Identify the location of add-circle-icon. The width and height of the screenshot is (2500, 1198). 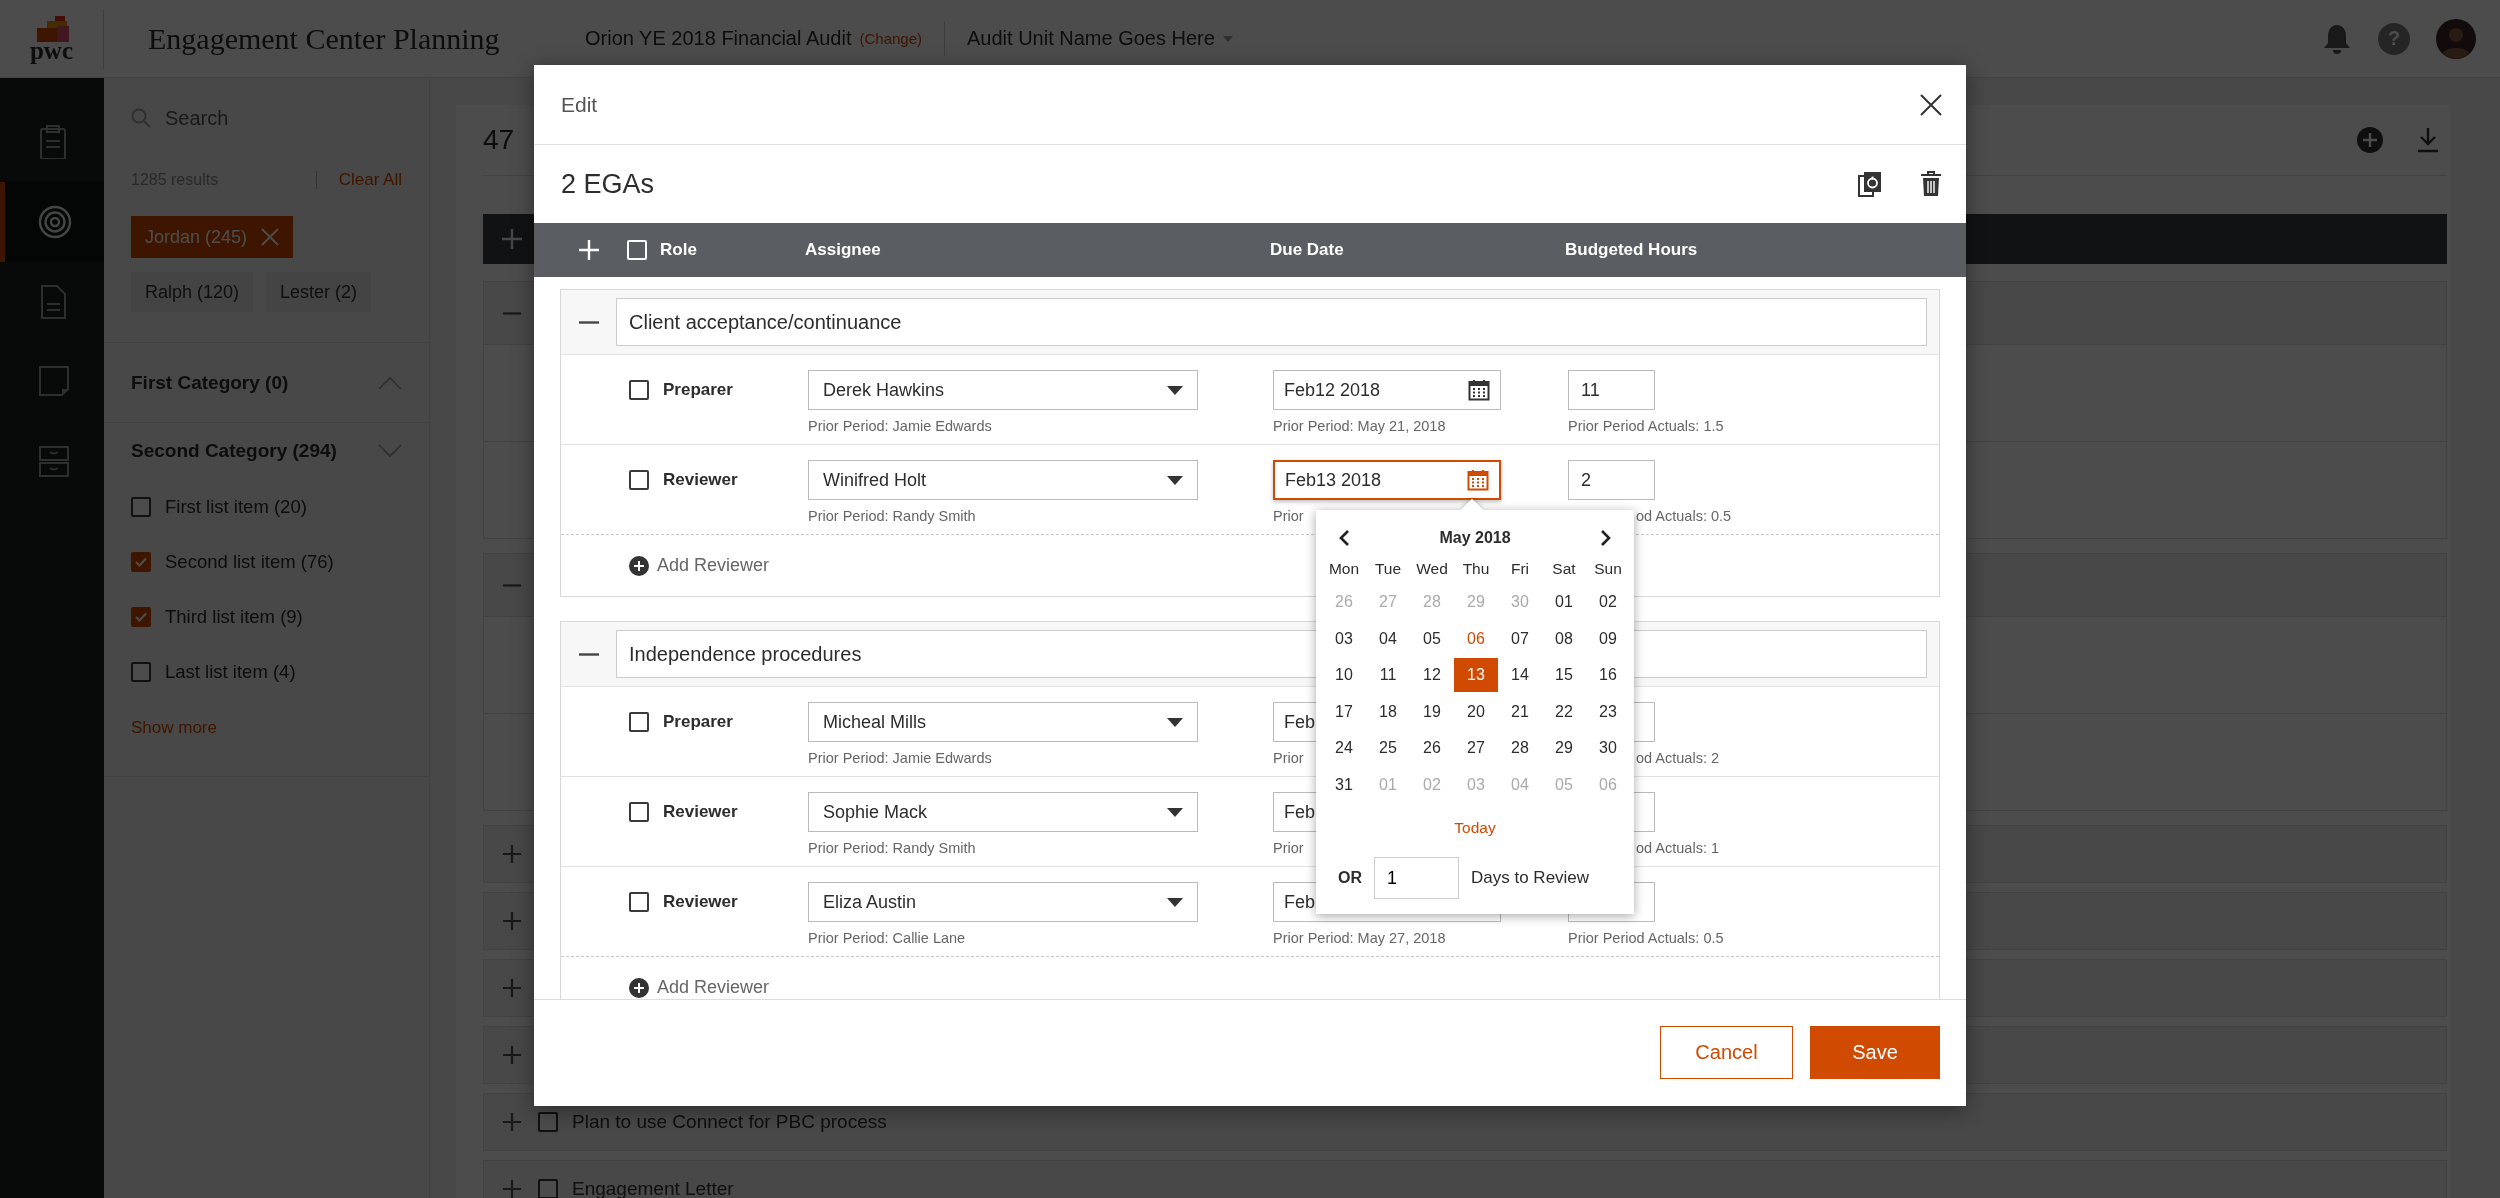
(639, 565).